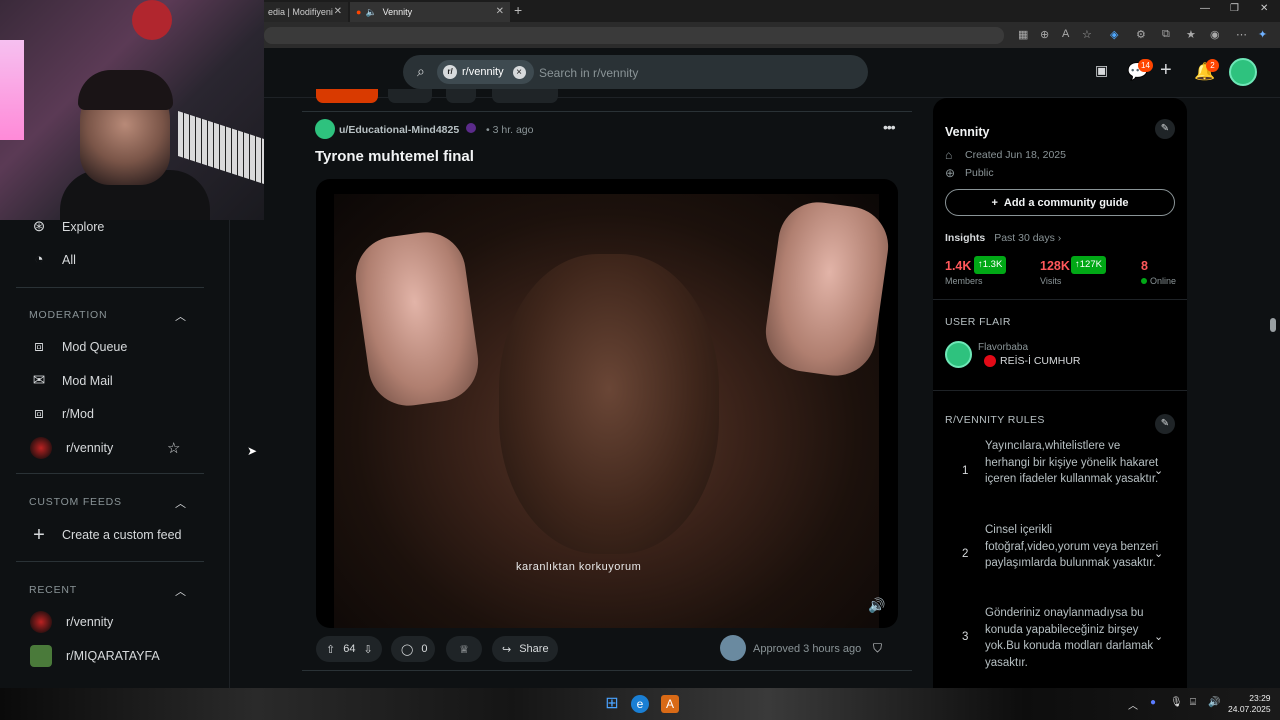  I want to click on zoom-icon: ⊕, so click(1044, 34).